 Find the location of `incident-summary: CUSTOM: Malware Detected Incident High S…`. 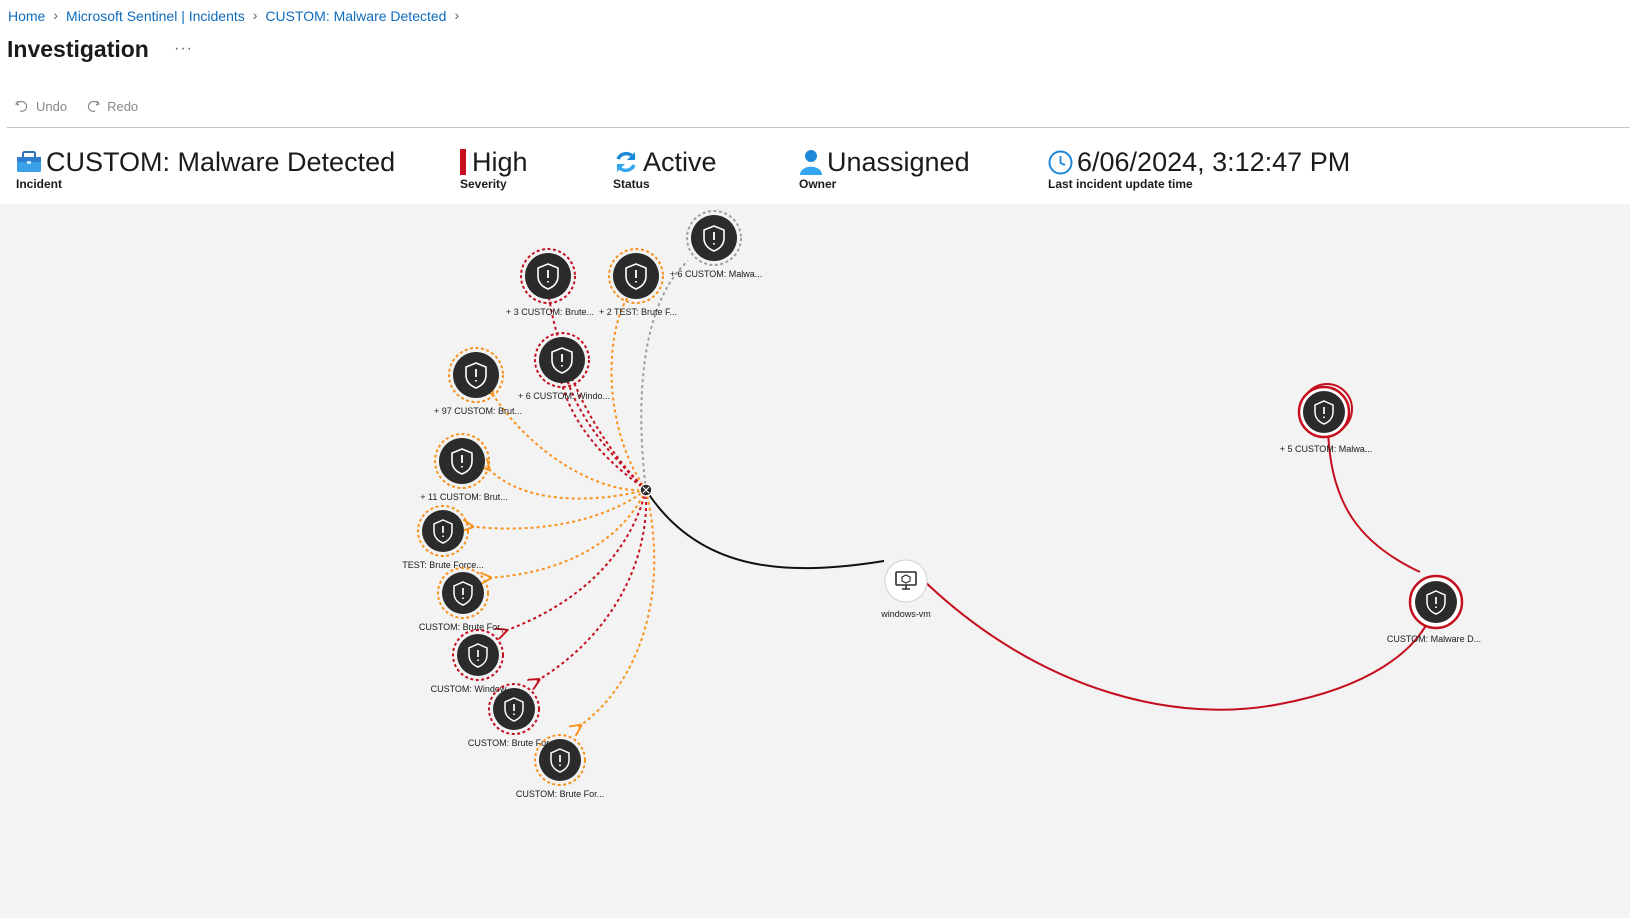

incident-summary: CUSTOM: Malware Detected Incident High S… is located at coordinates (815, 174).